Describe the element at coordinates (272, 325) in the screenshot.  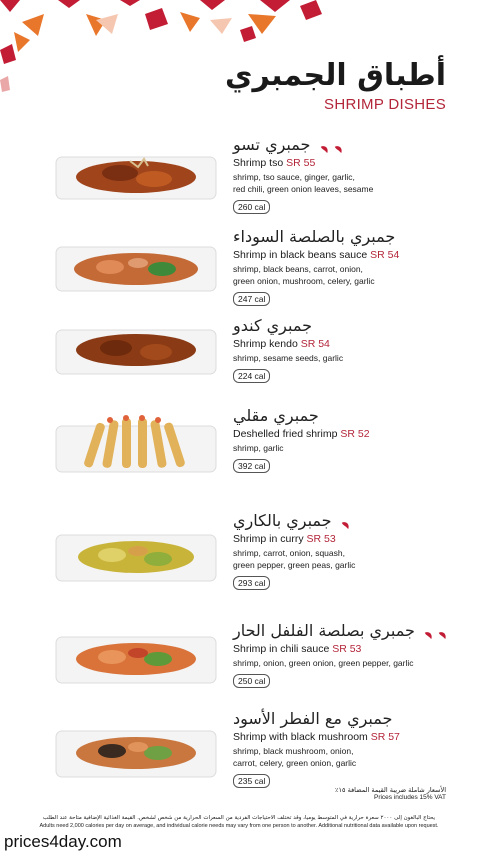
I see `item-name-arabic: جمبري كندو` at that location.